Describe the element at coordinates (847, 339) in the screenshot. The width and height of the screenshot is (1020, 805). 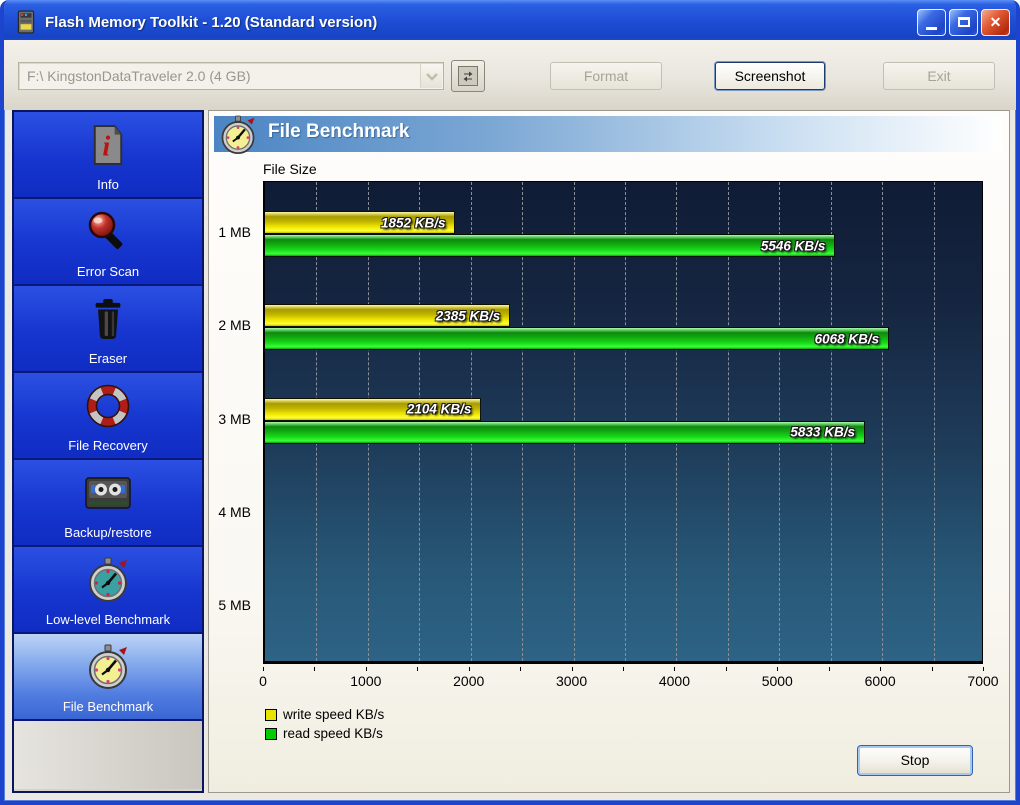
I see `bar-value-label: 6068 KB/s` at that location.